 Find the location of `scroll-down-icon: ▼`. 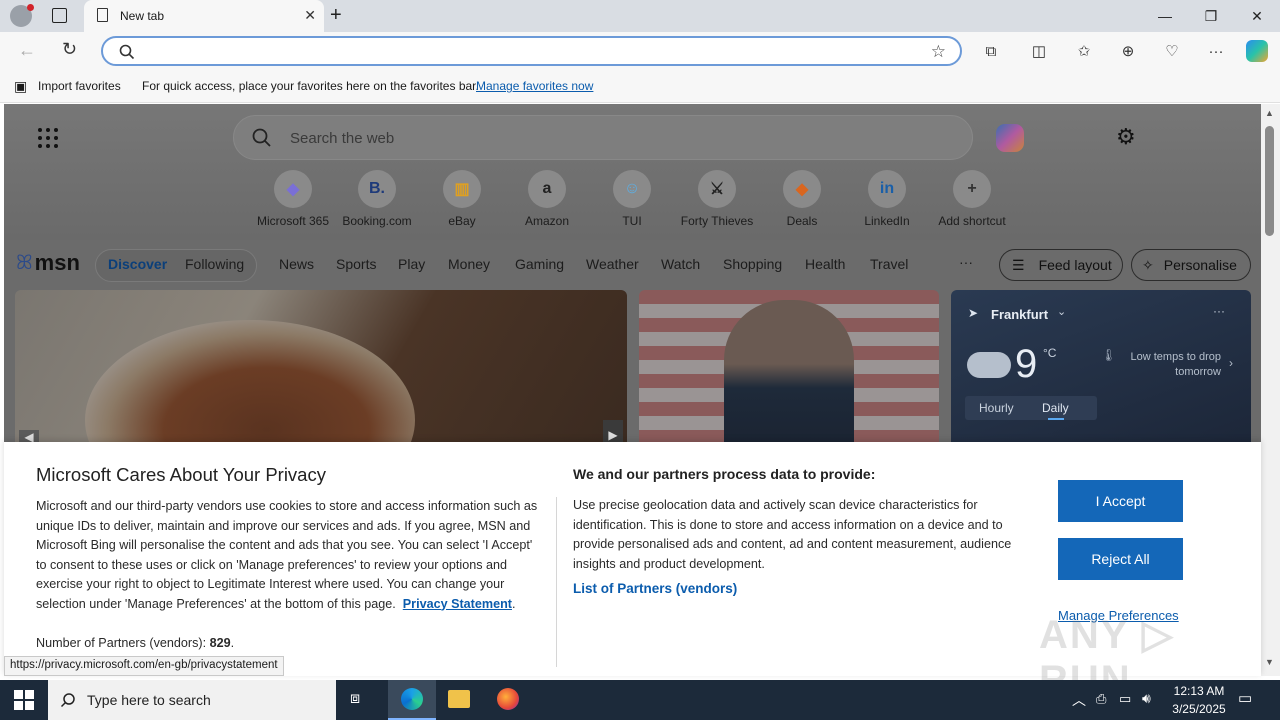

scroll-down-icon: ▼ is located at coordinates (1269, 662).